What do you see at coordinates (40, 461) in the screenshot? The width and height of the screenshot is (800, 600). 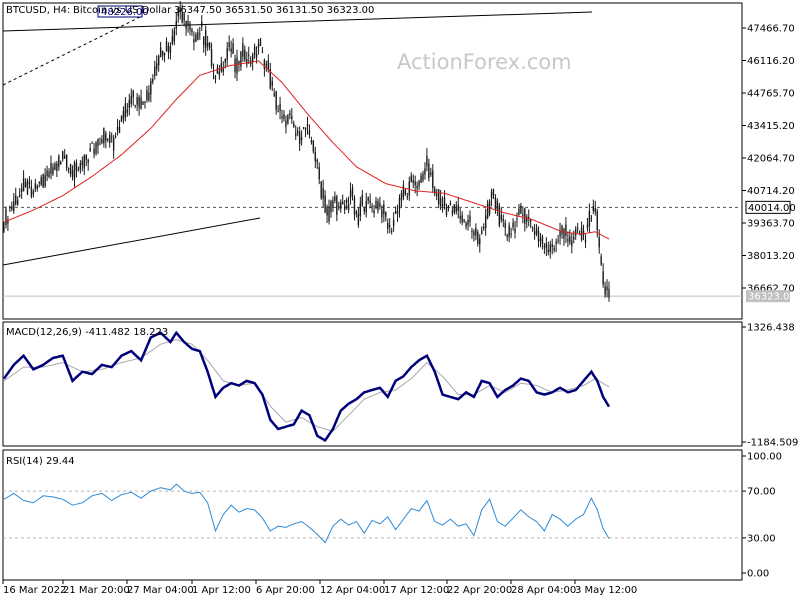 I see `rsi-title: RSI(14) 29.44` at bounding box center [40, 461].